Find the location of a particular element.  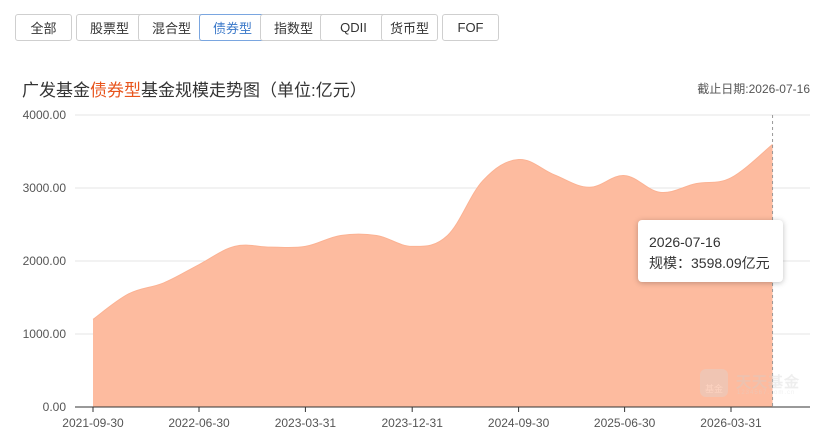

watermark-brand: 天天基金 is located at coordinates (768, 382).